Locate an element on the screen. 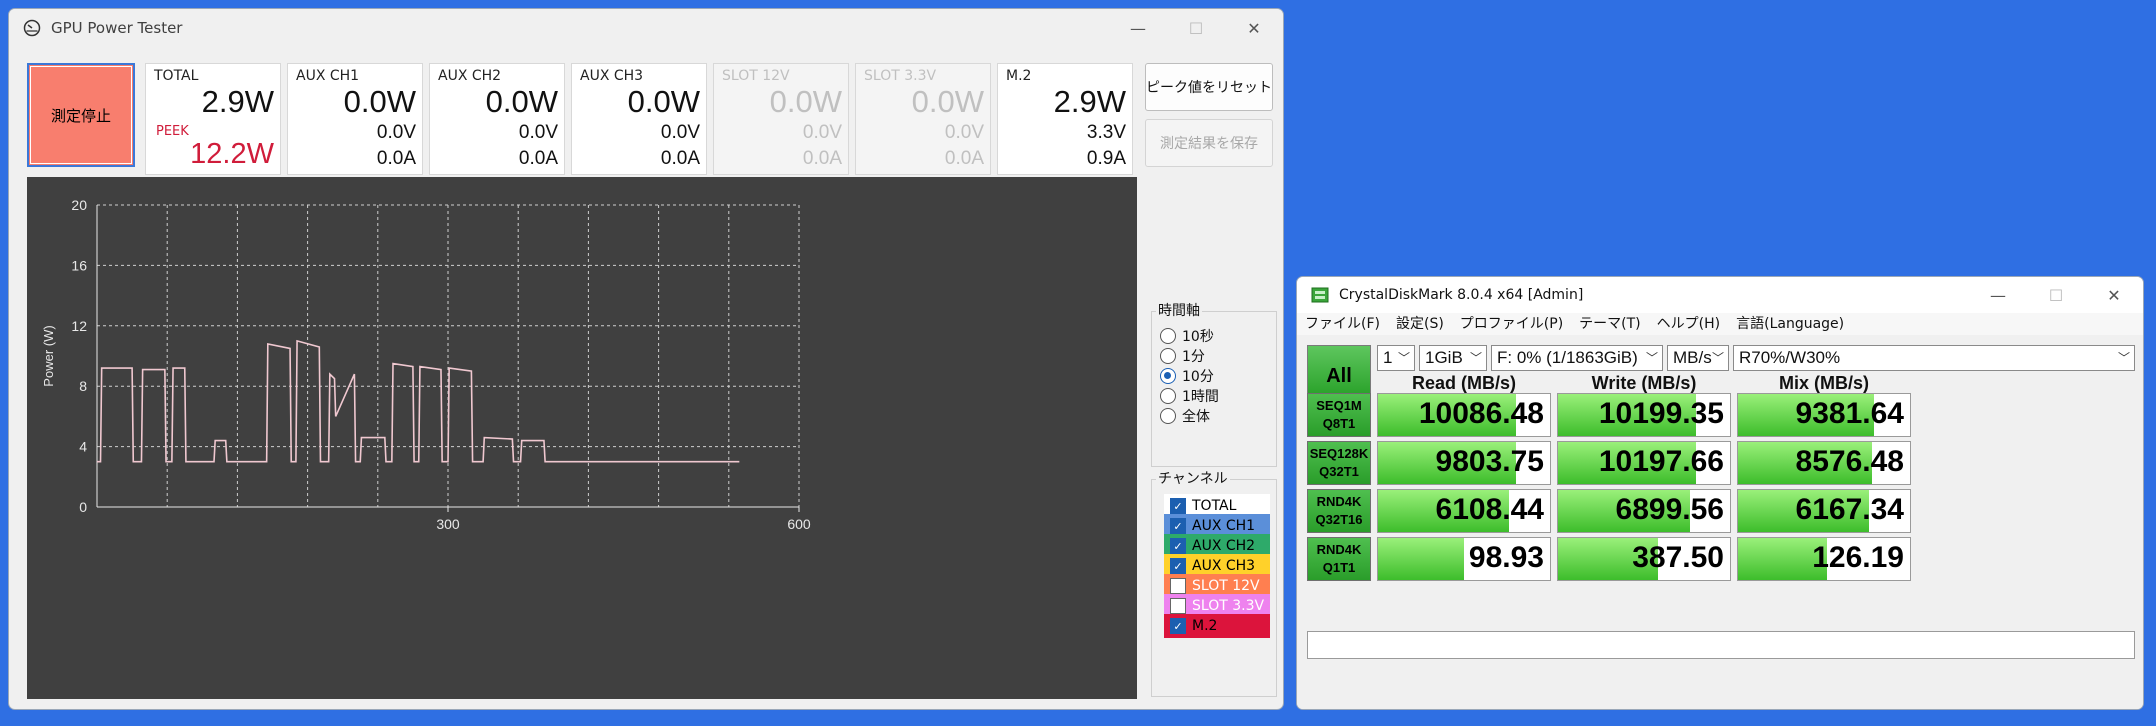  time-axis-option: 1時間 is located at coordinates (1189, 396).